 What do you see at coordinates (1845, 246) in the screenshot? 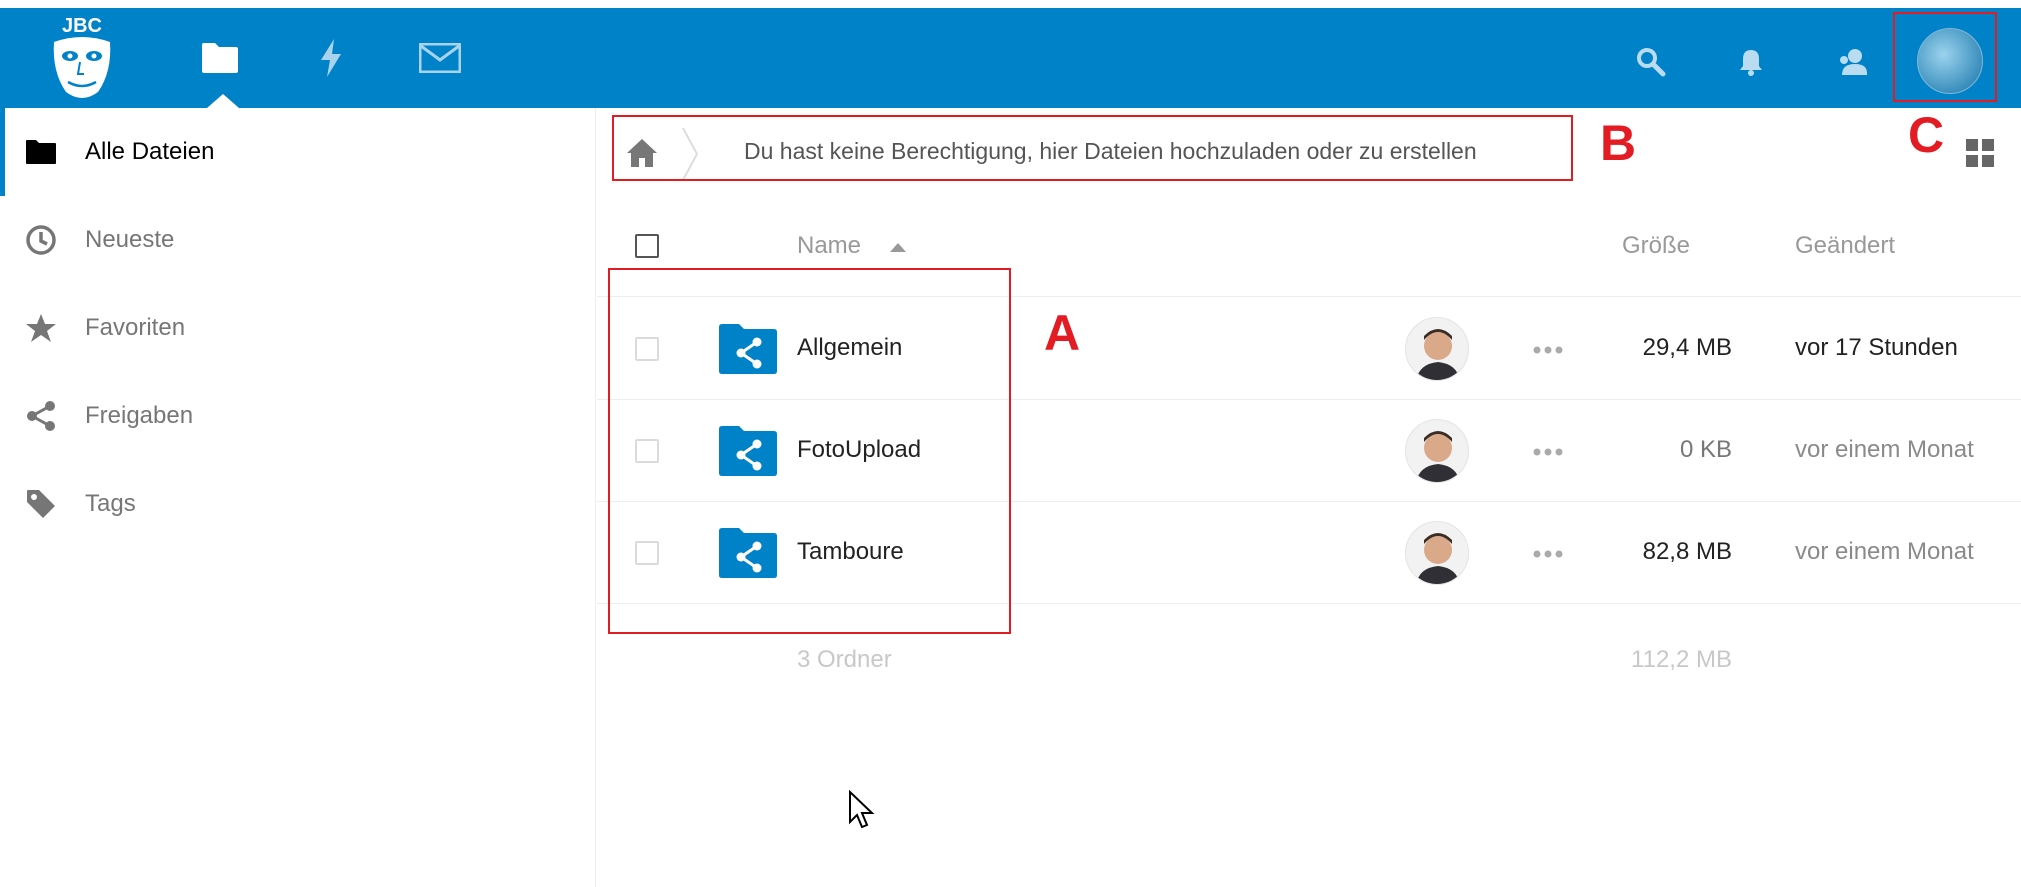
I see `column-modified-header: Geändert` at bounding box center [1845, 246].